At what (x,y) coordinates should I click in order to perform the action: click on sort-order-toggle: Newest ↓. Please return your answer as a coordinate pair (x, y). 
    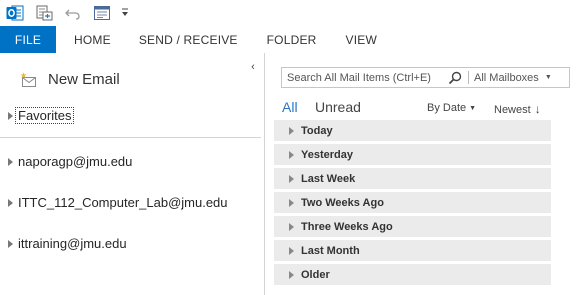
    Looking at the image, I should click on (517, 109).